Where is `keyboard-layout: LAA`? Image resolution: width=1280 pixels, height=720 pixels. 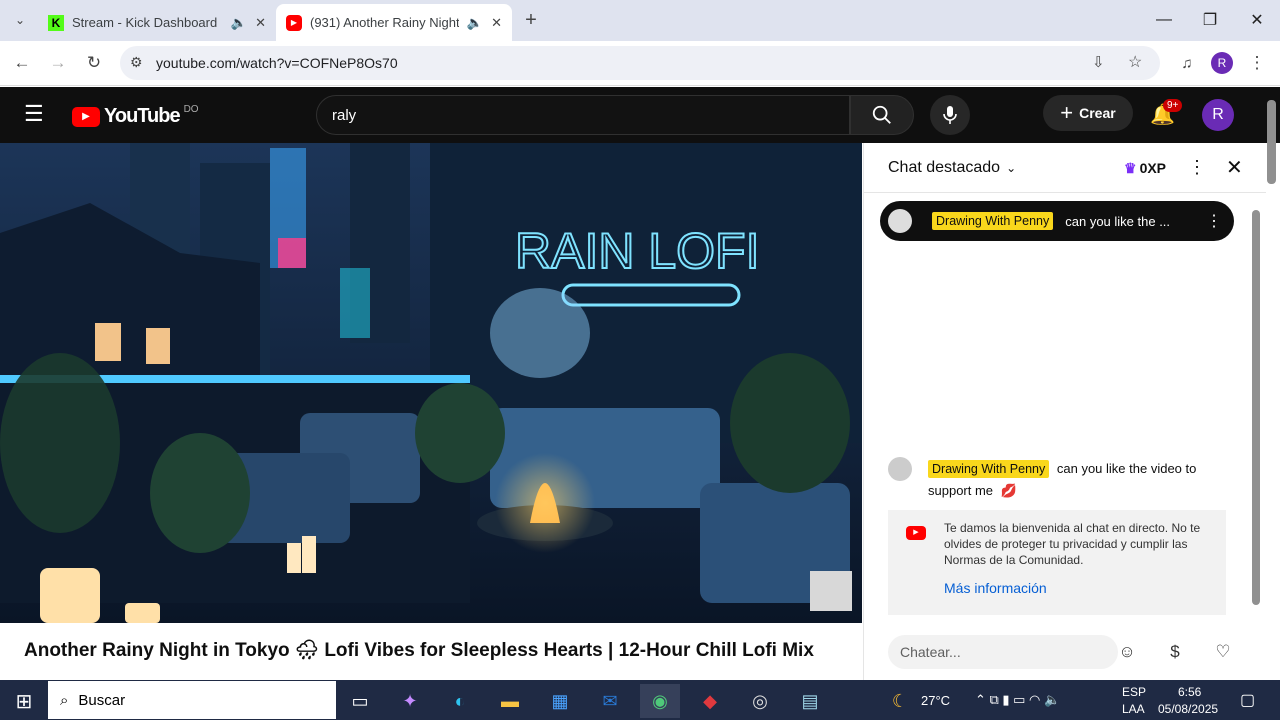 keyboard-layout: LAA is located at coordinates (1133, 709).